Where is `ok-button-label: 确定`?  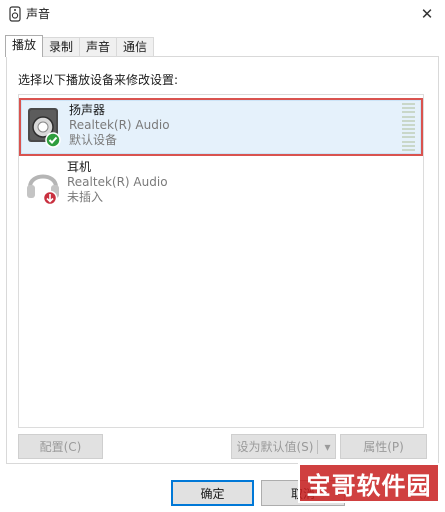 ok-button-label: 确定 is located at coordinates (212, 493).